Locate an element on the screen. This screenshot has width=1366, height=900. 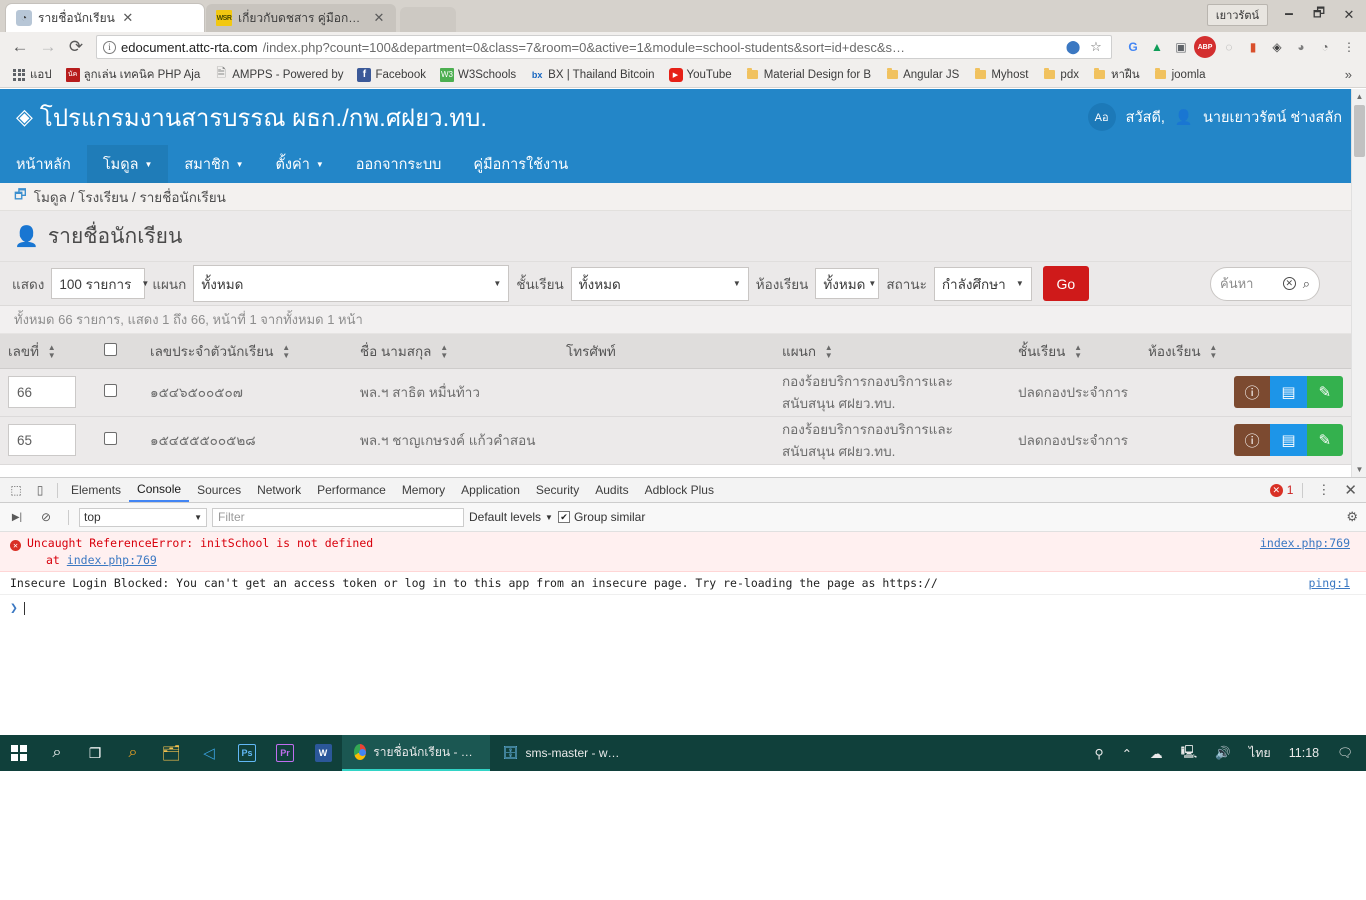
devtools-tab-audits: Audits is located at coordinates (611, 490).